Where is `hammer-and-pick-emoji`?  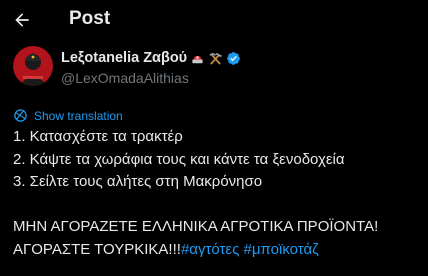
hammer-and-pick-emoji is located at coordinates (215, 58).